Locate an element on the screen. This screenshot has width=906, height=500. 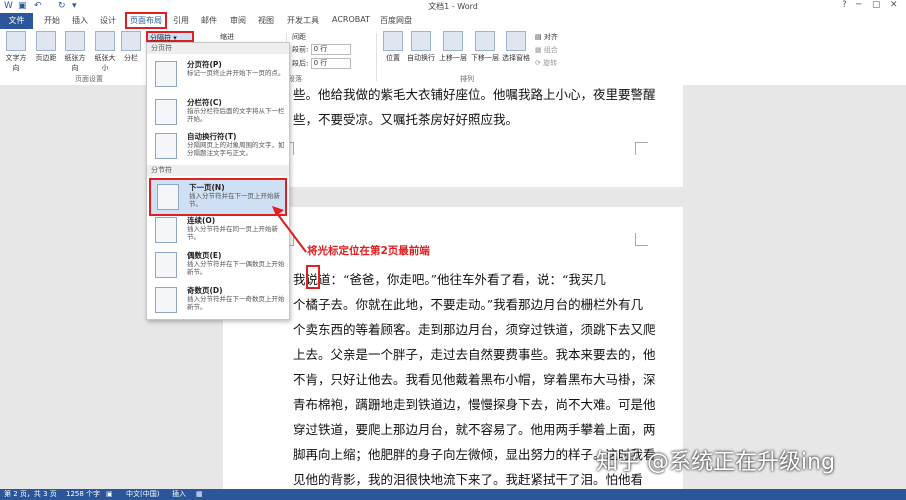
cursor-highlight is located at coordinates (313, 277).